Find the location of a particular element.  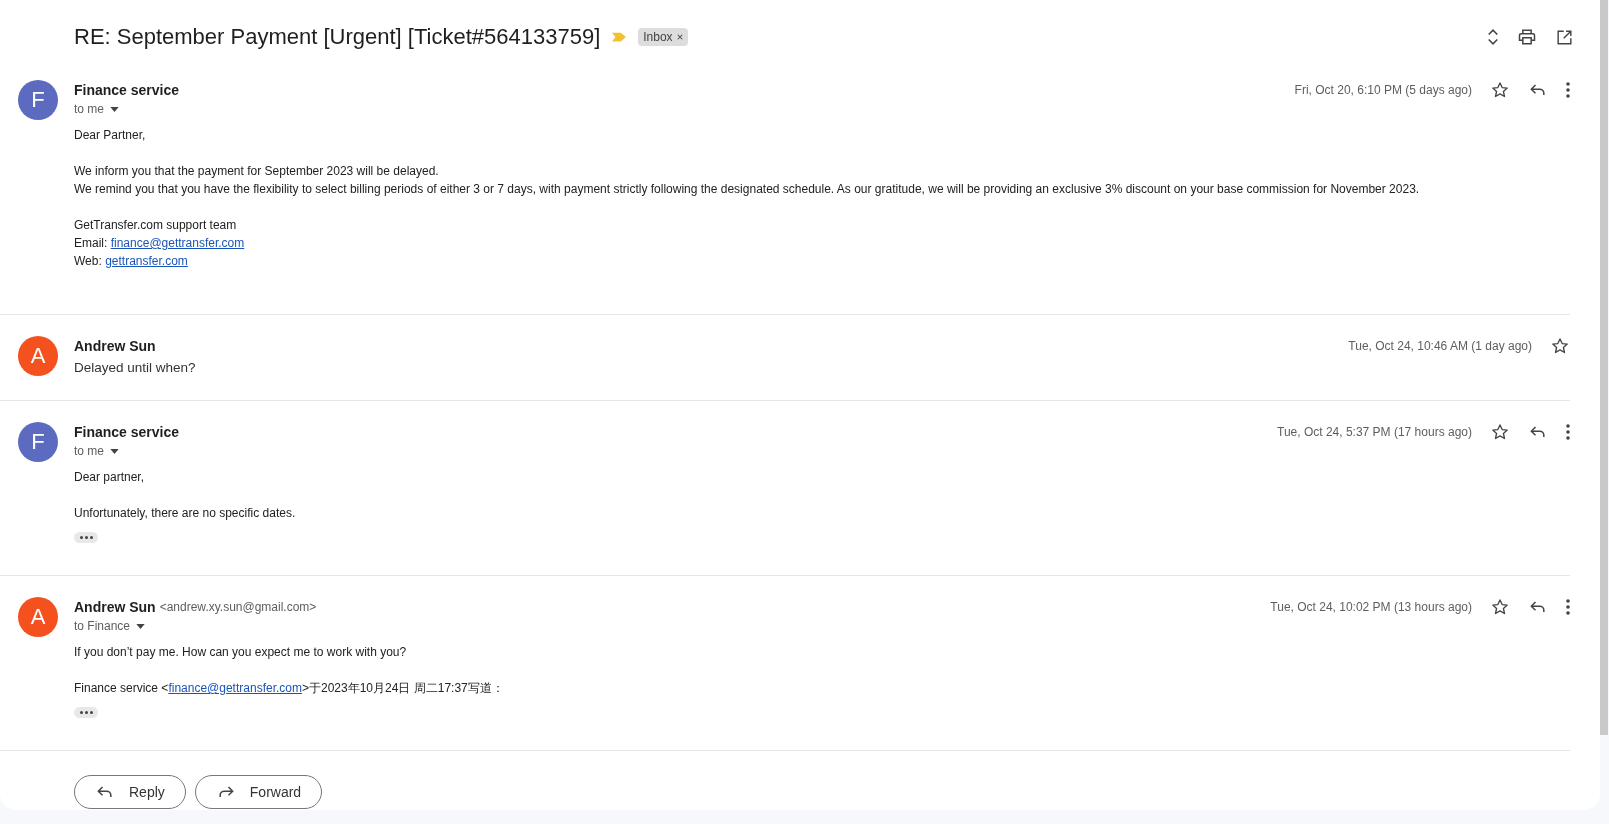

message-date: Tue, Oct 24, 5:37 PM (17 hours ago) is located at coordinates (1374, 432).